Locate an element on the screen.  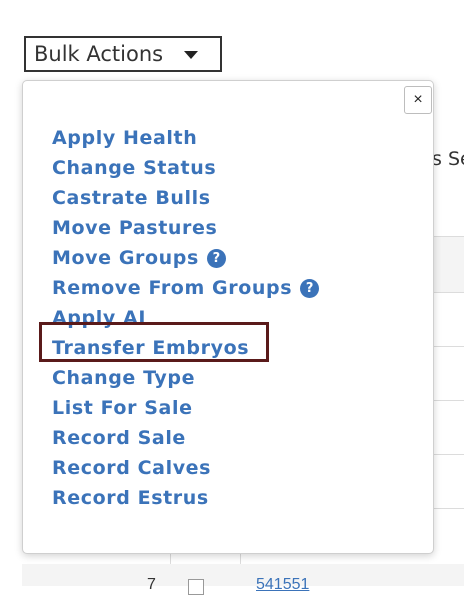
menu-item-label: Move Pastures is located at coordinates (135, 228).